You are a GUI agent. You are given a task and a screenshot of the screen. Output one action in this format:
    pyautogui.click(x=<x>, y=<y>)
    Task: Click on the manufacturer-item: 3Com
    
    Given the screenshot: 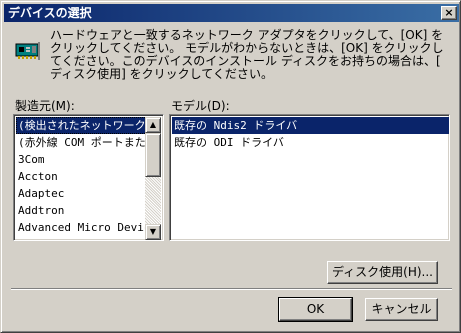 What is the action you would take?
    pyautogui.click(x=81, y=159)
    